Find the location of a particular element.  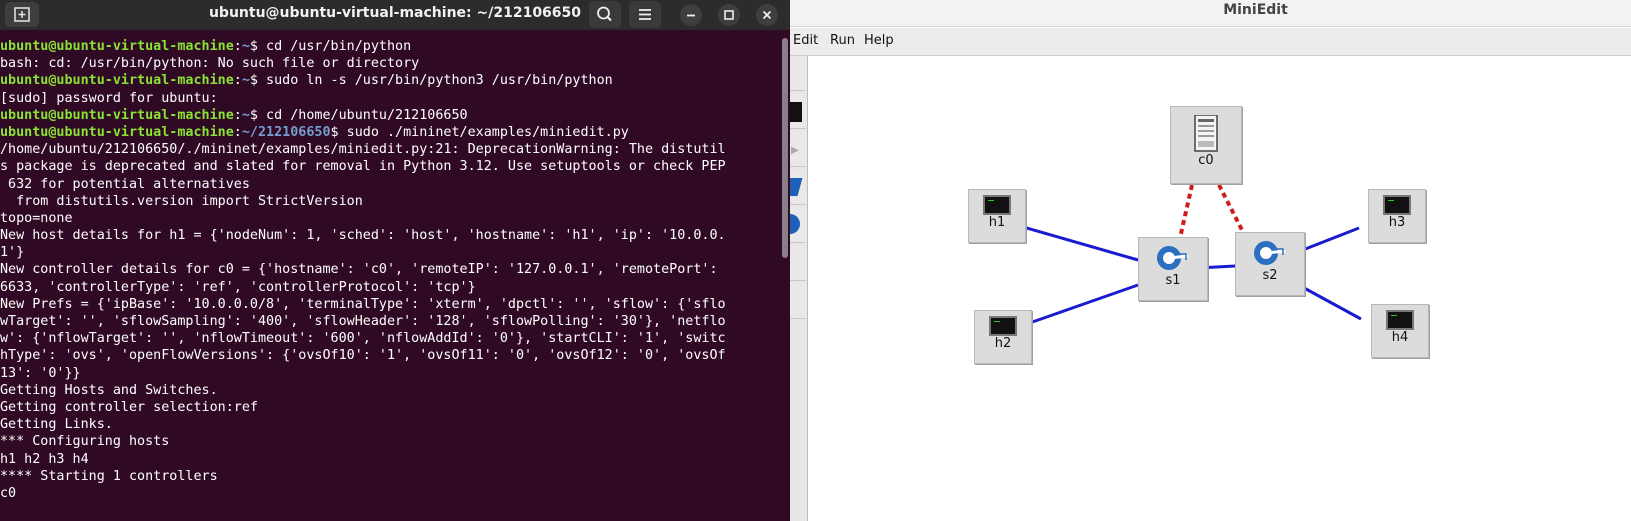

miniedit-toolbar: ▶ is located at coordinates (799, 288).